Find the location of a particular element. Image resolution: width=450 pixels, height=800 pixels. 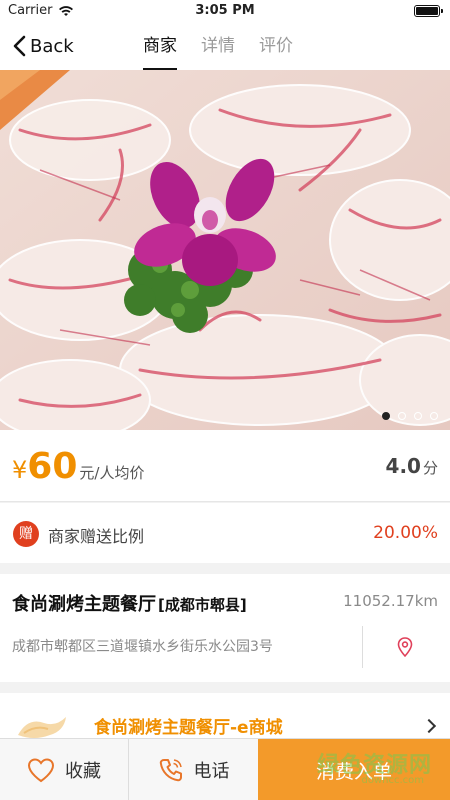

status-bar: Carrier 3:05 PM is located at coordinates (225, 11).